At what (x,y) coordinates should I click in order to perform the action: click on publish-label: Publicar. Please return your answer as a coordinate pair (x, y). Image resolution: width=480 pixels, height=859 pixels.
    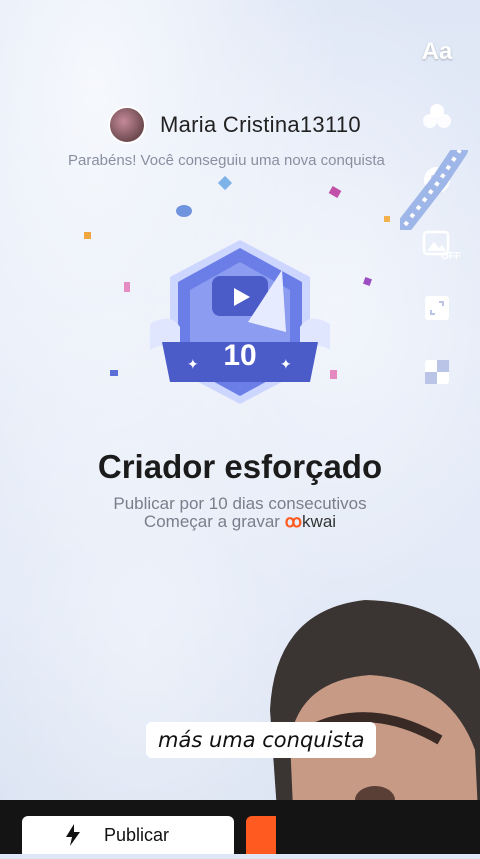
    Looking at the image, I should click on (137, 834).